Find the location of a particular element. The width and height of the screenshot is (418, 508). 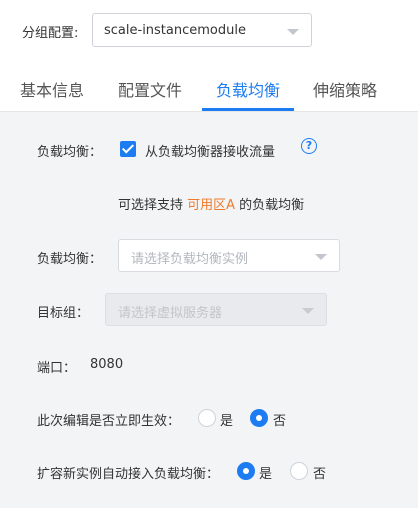

receive-traffic-checkbox is located at coordinates (128, 149).